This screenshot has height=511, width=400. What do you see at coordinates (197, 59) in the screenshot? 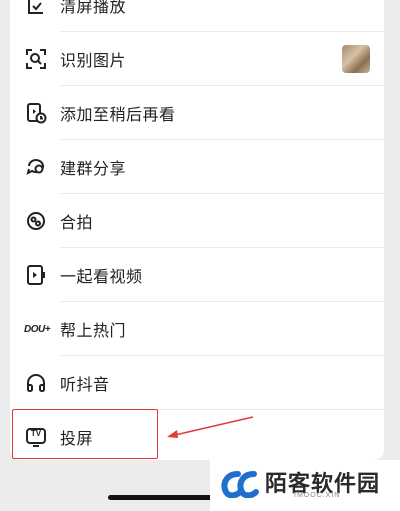
I see `menu-item-identify-image: 识别图片` at bounding box center [197, 59].